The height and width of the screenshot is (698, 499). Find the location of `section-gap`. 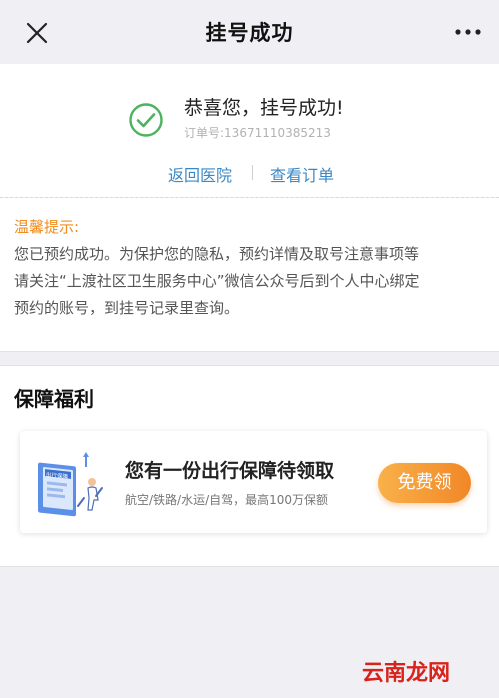

section-gap is located at coordinates (249, 358).